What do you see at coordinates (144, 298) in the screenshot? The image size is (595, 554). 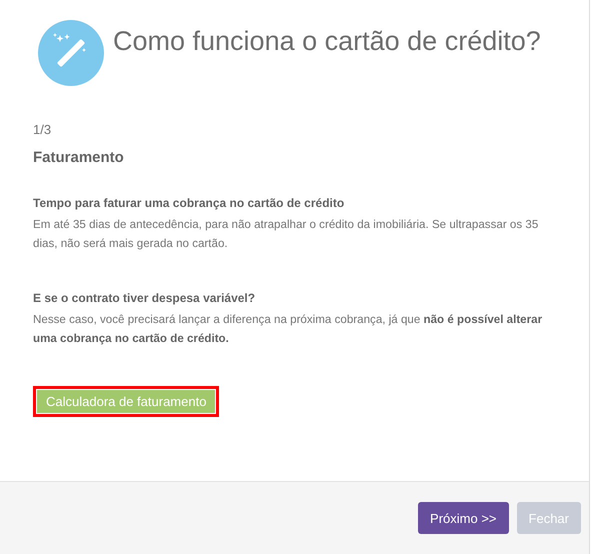 I see `question-title: E se o contrato tiver despesa variável?` at bounding box center [144, 298].